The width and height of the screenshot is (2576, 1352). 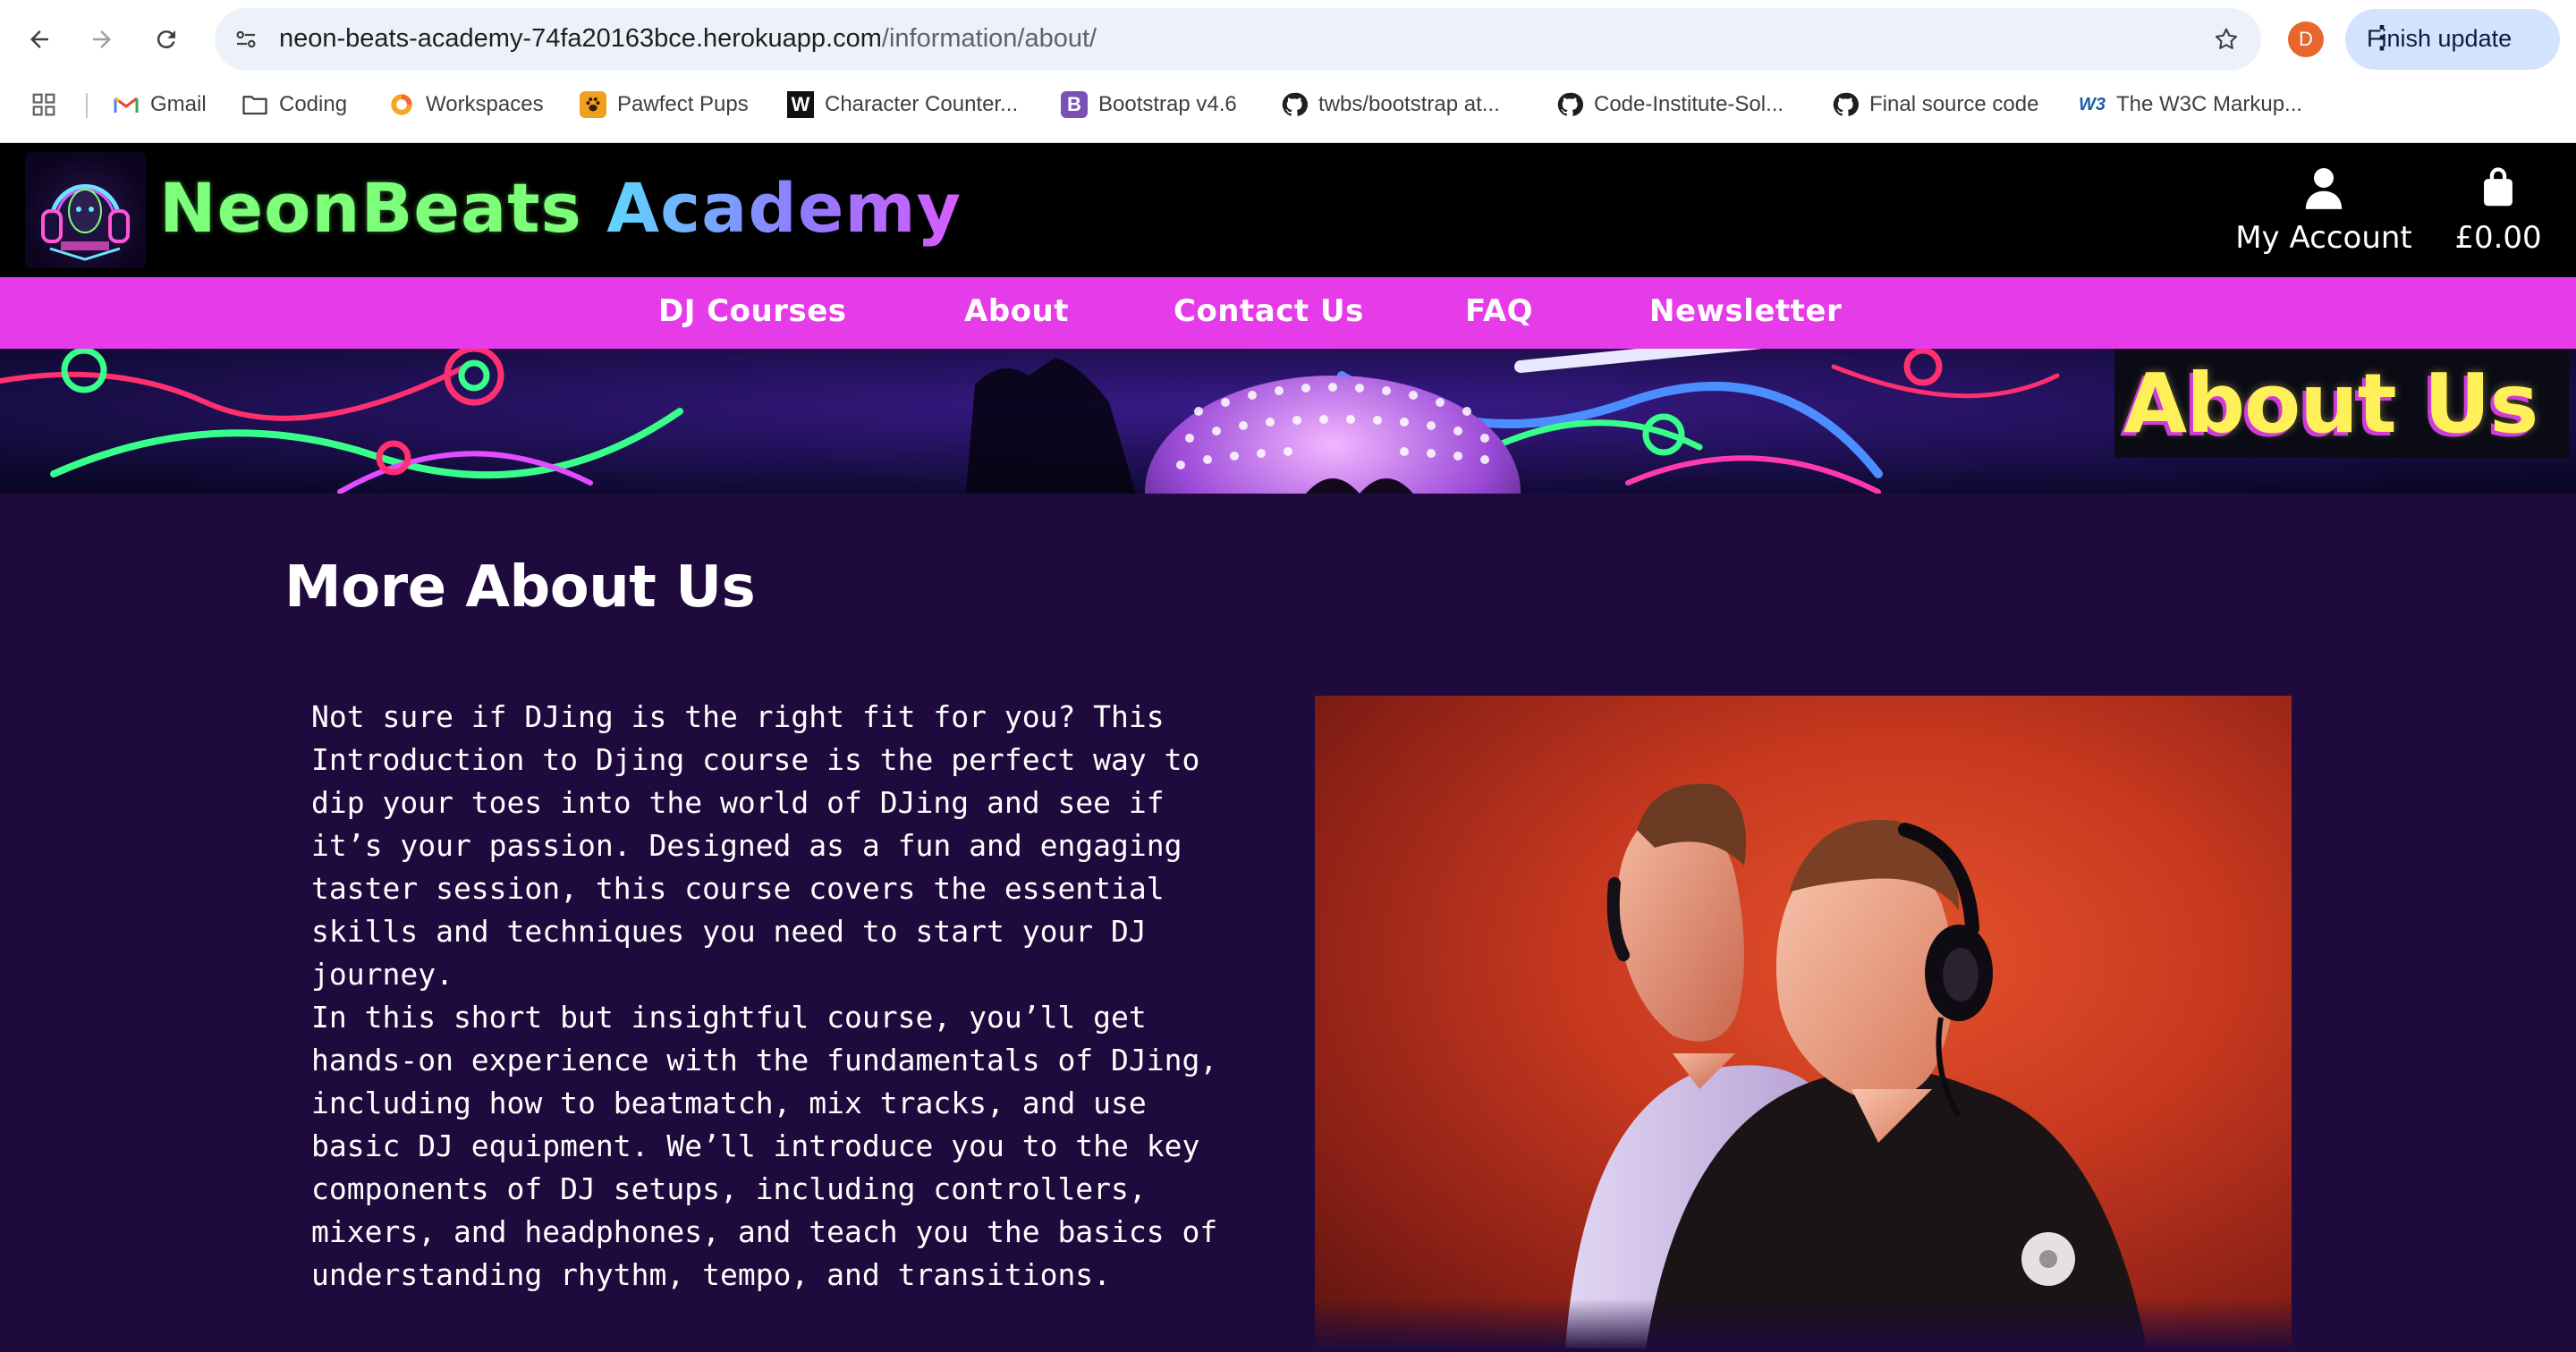 I want to click on bookmark-coding: Coding, so click(x=294, y=105).